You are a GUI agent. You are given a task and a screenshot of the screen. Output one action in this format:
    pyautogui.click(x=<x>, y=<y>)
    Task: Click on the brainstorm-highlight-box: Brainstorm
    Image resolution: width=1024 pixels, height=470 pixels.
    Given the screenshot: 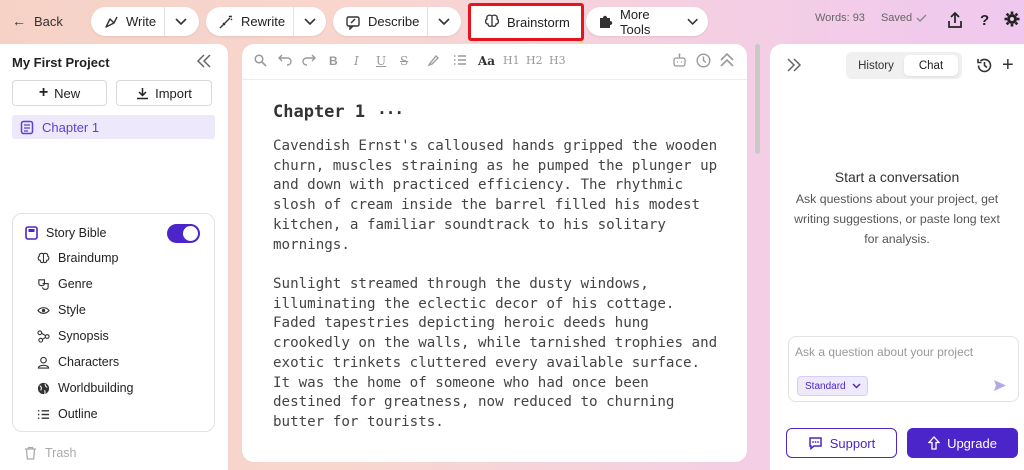 What is the action you would take?
    pyautogui.click(x=526, y=22)
    